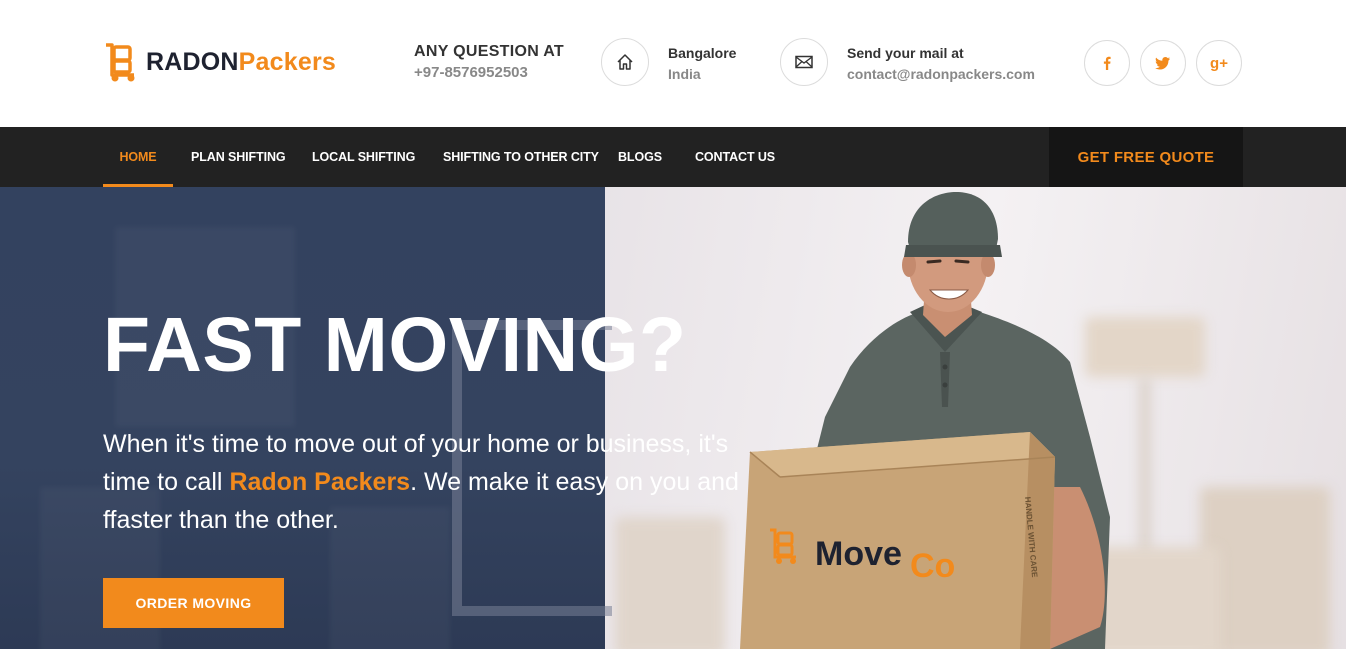 This screenshot has height=649, width=1346. Describe the element at coordinates (193, 603) in the screenshot. I see `order-moving-button: ORDER MOVING` at that location.